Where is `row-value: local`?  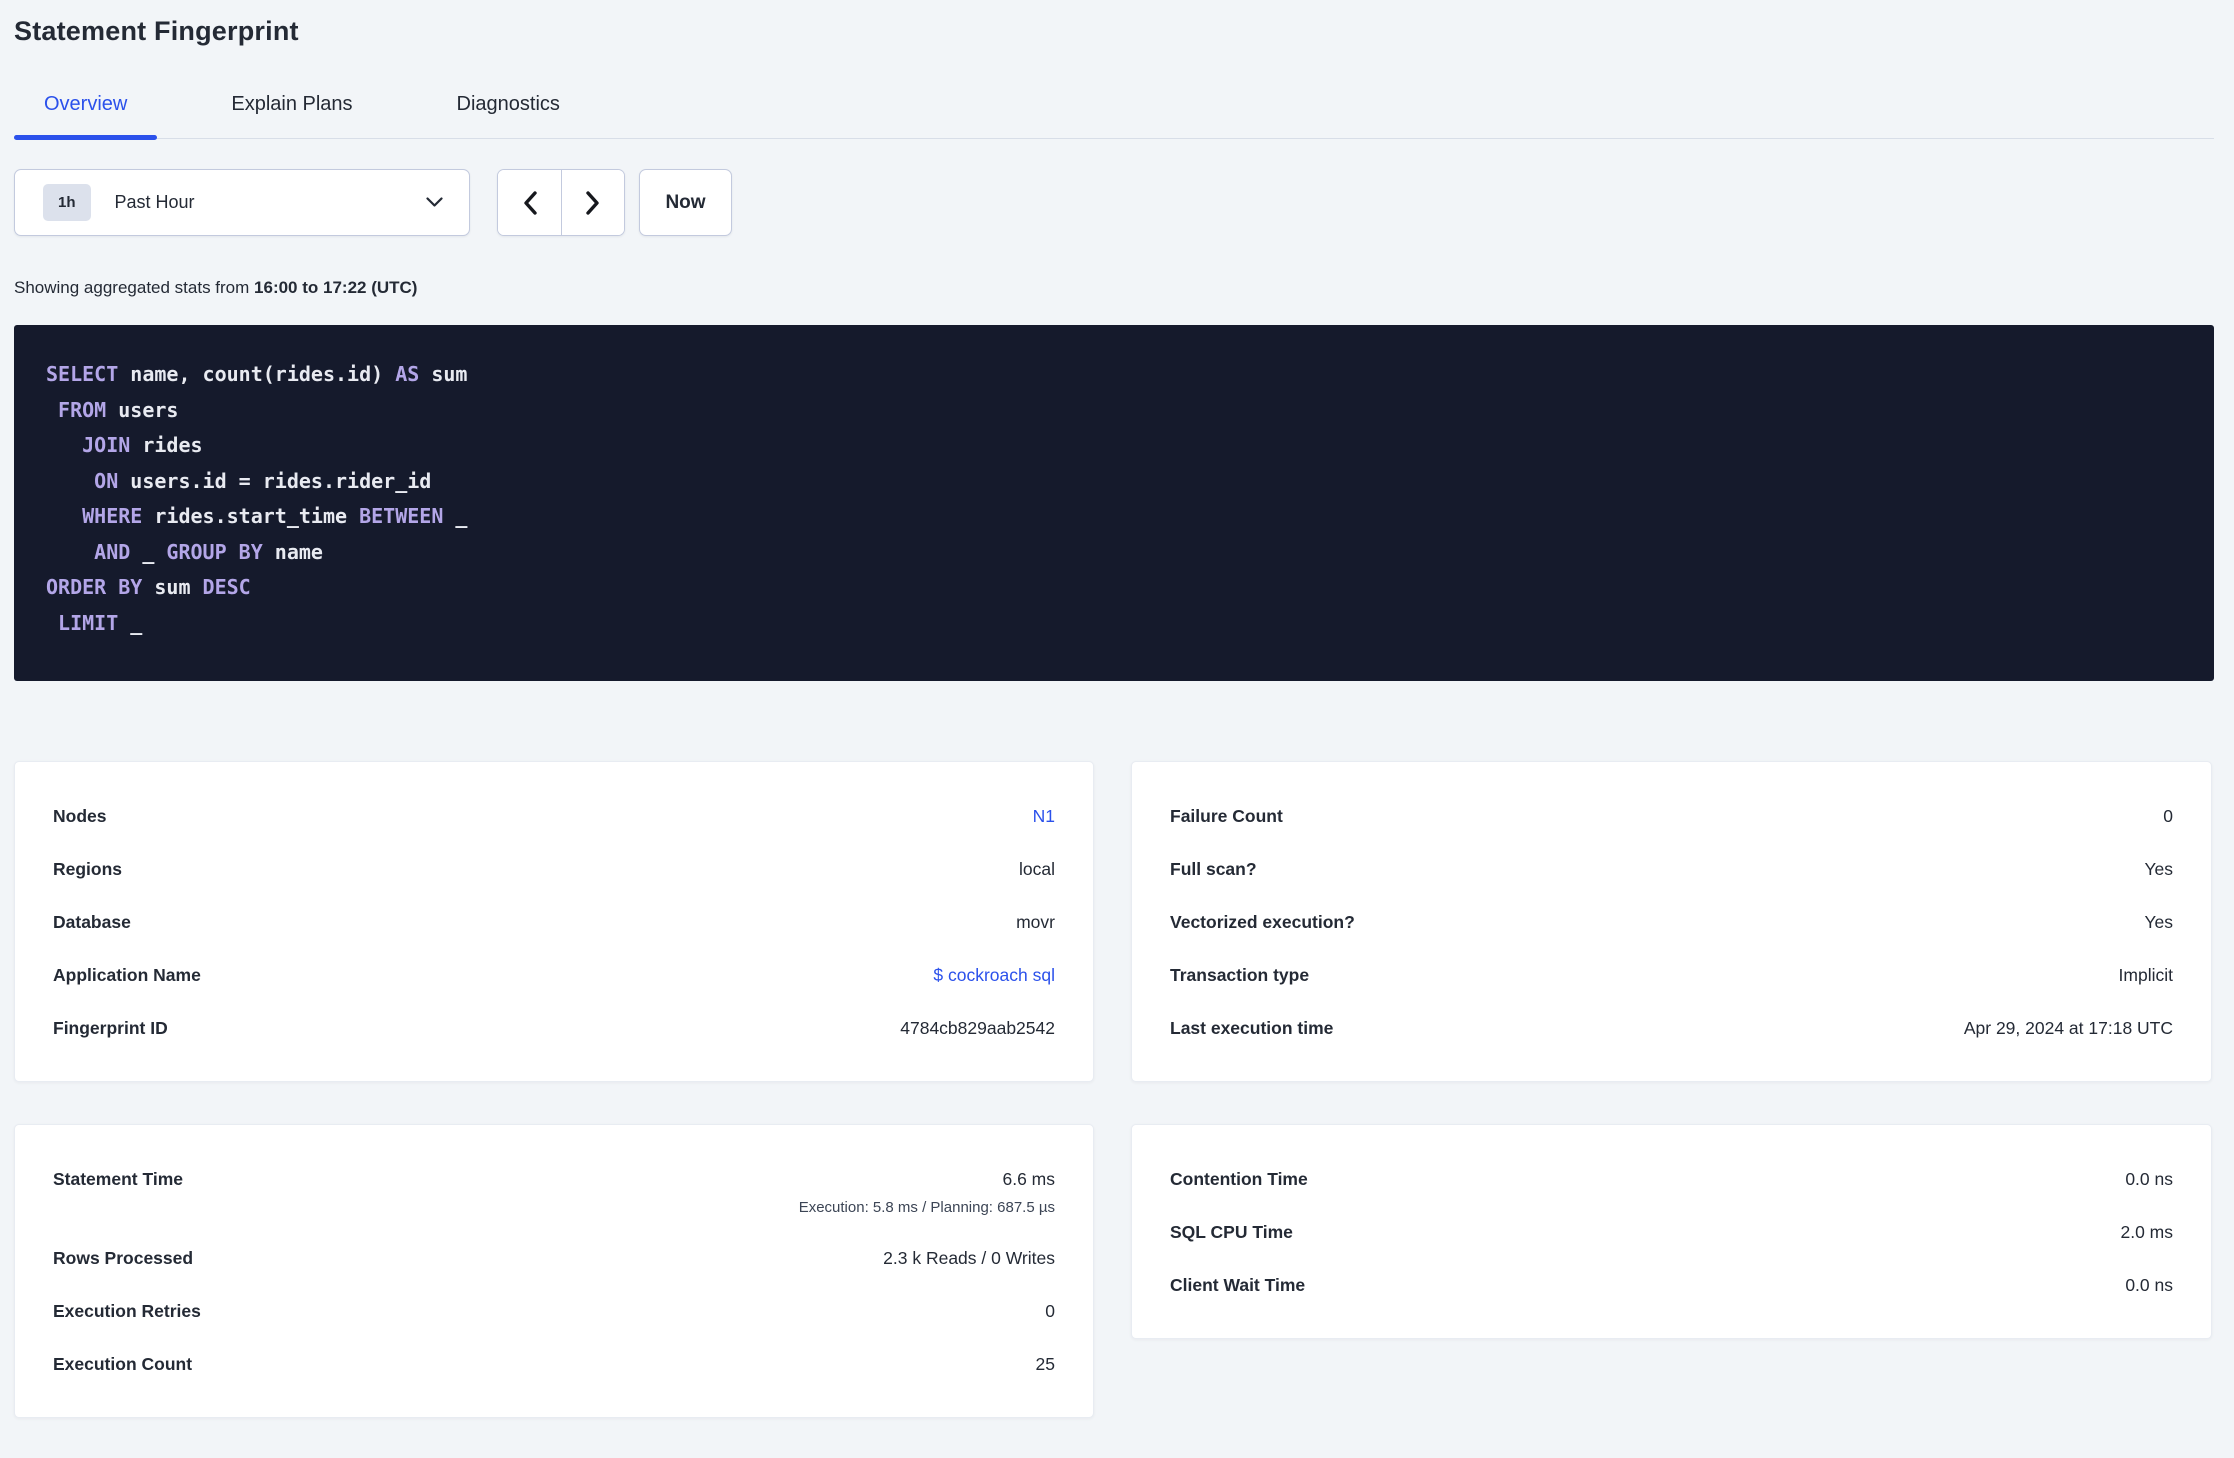 row-value: local is located at coordinates (1037, 869).